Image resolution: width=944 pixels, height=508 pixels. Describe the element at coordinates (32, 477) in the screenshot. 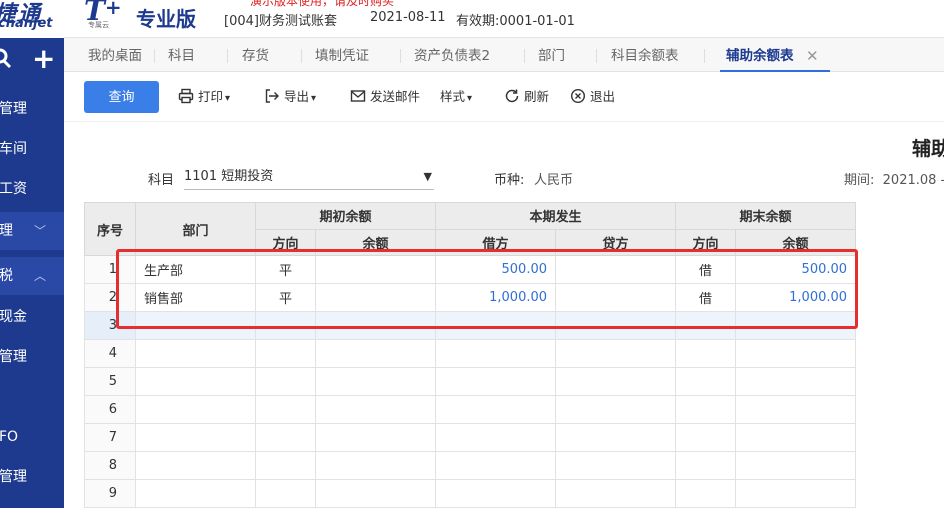

I see `sidebar-item-7: 管理` at that location.